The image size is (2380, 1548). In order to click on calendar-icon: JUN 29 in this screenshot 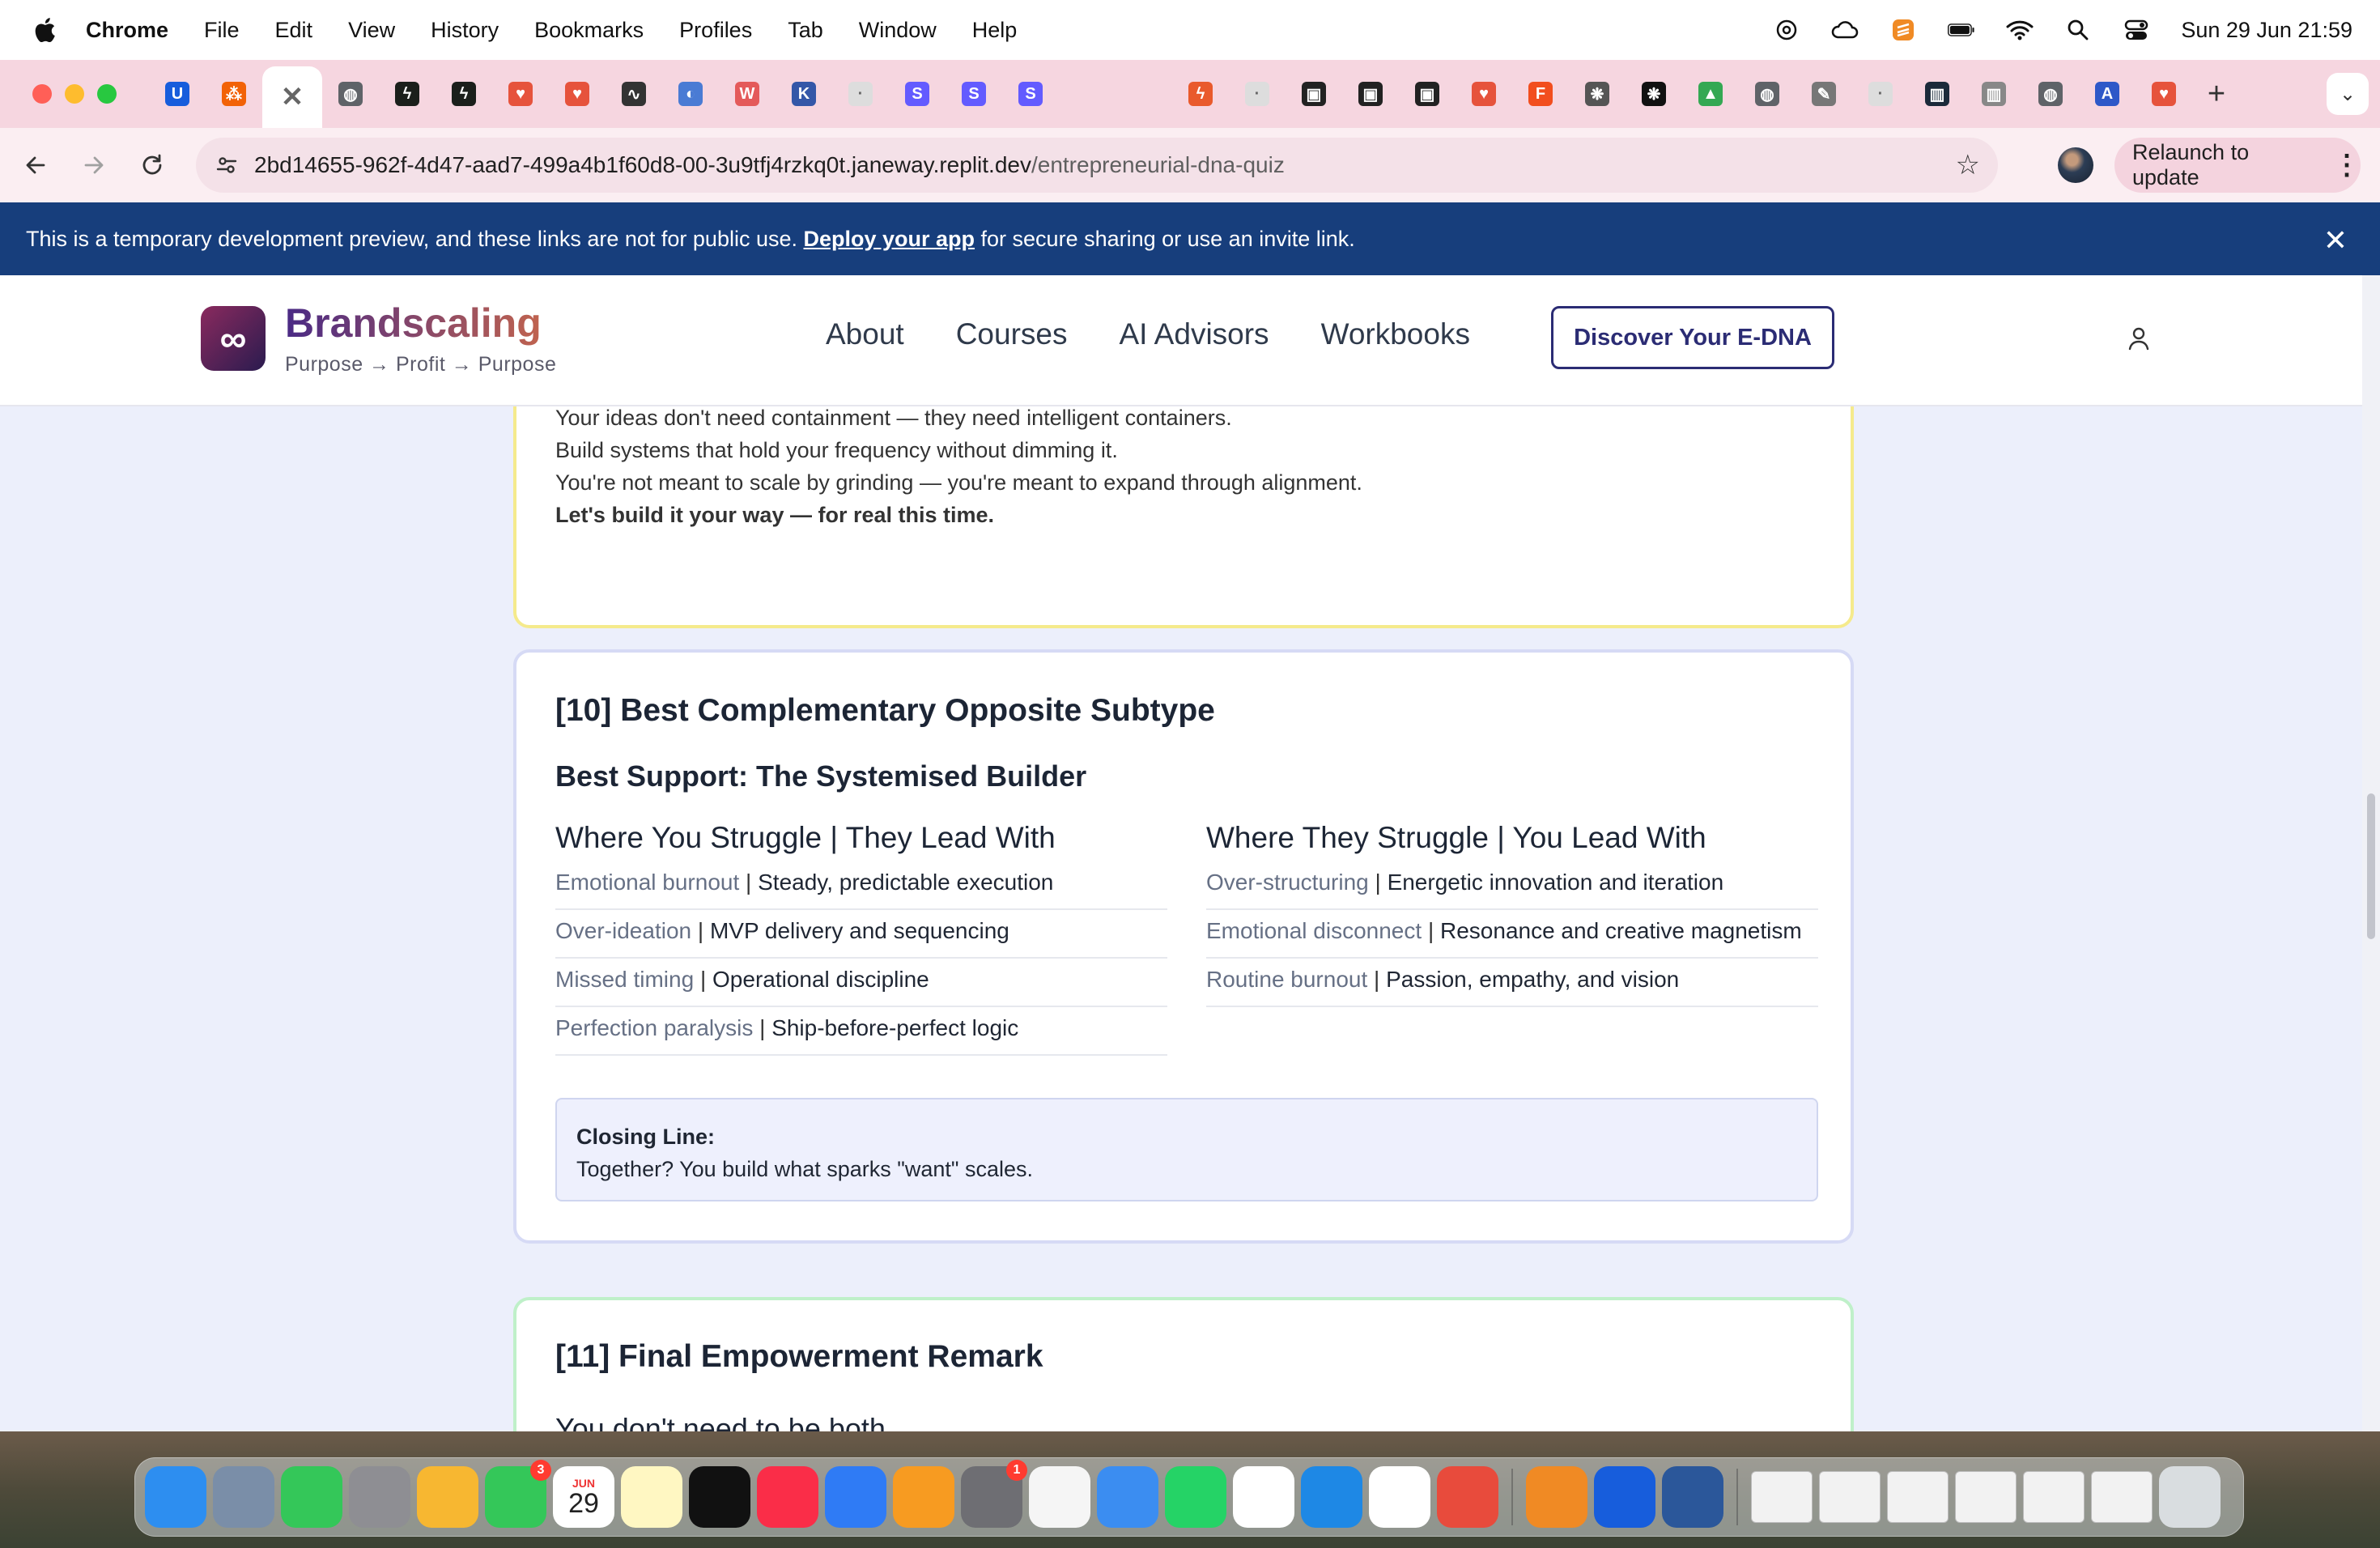, I will do `click(584, 1497)`.